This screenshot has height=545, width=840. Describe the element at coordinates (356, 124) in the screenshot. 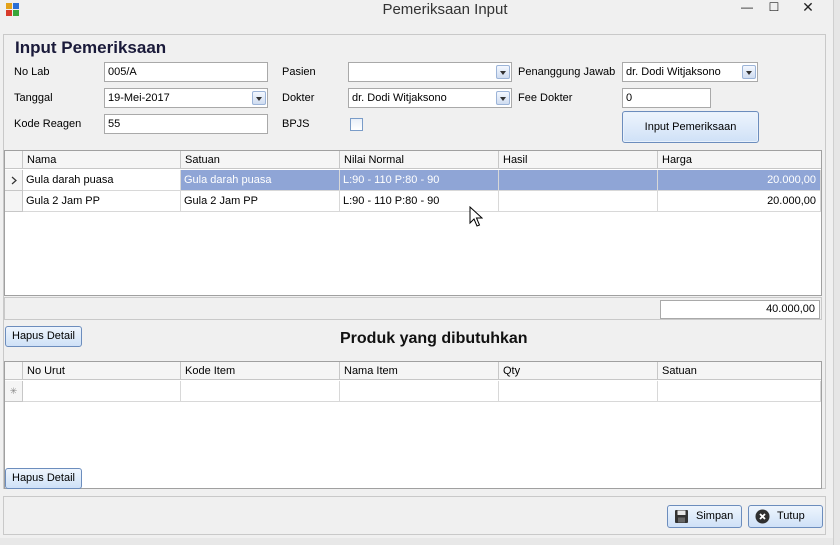

I see `bpjs-checkbox` at that location.